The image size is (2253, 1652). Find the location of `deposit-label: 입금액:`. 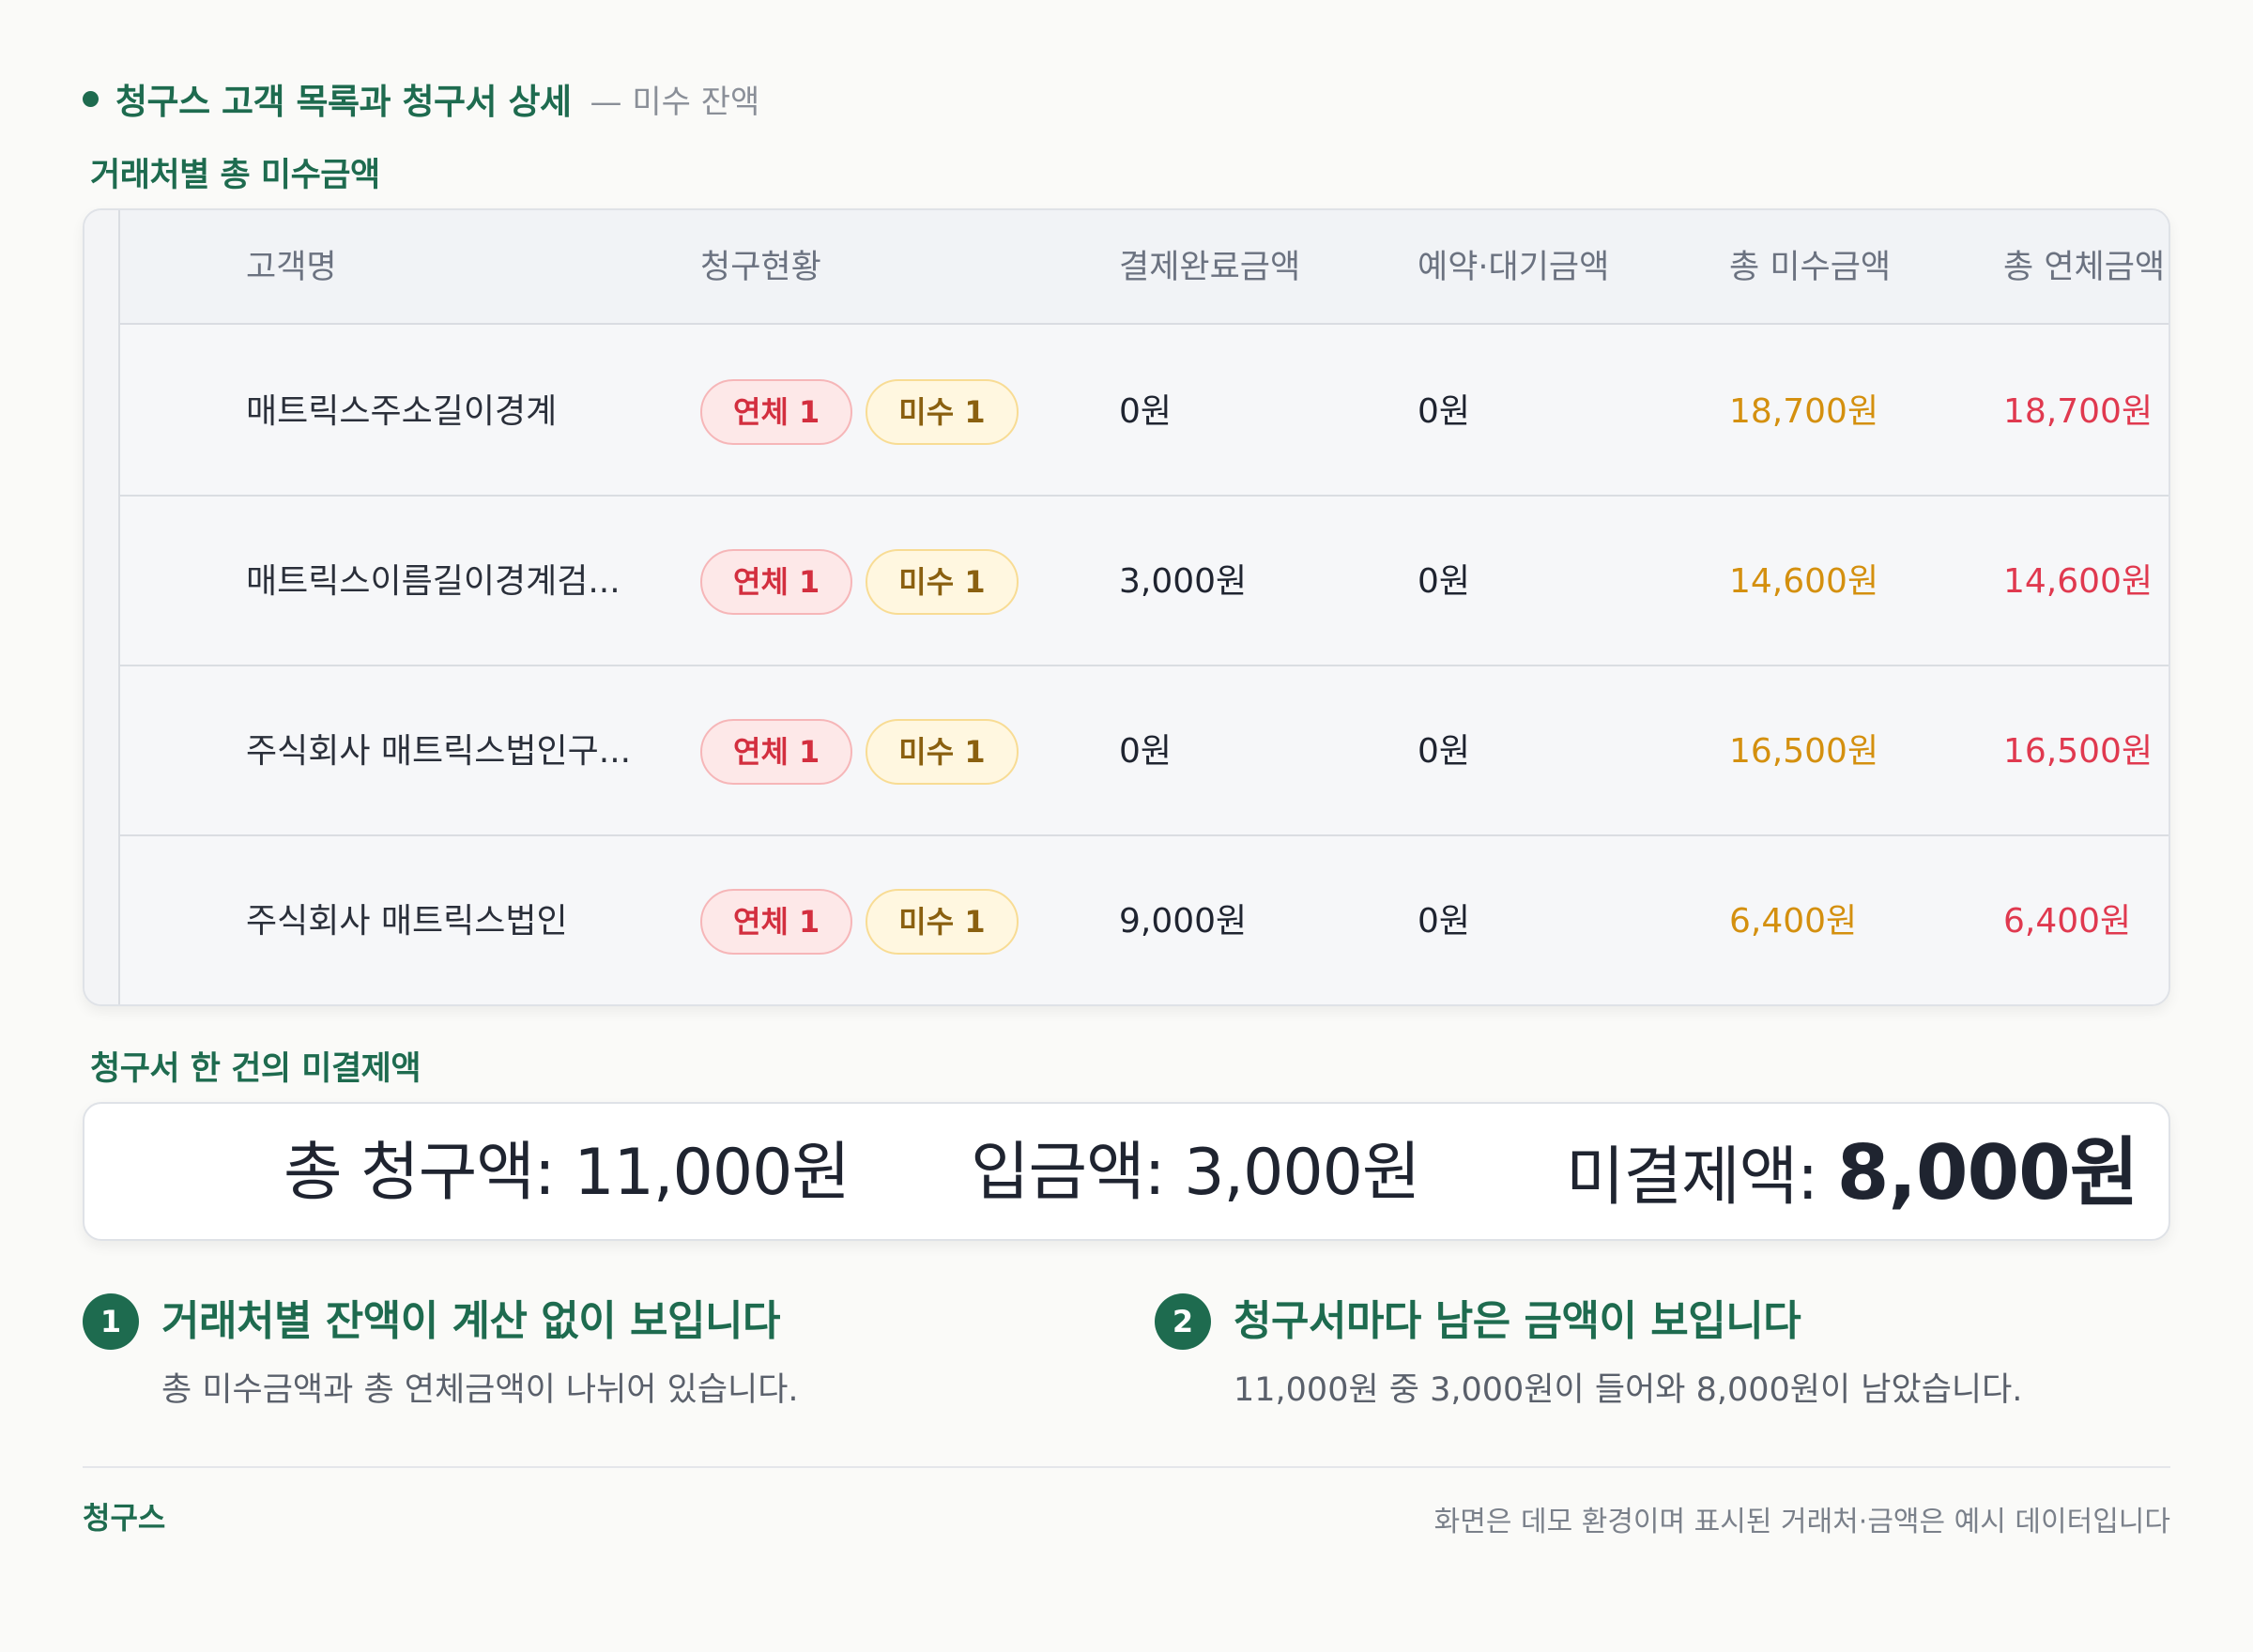

deposit-label: 입금액: is located at coordinates (1069, 1173).